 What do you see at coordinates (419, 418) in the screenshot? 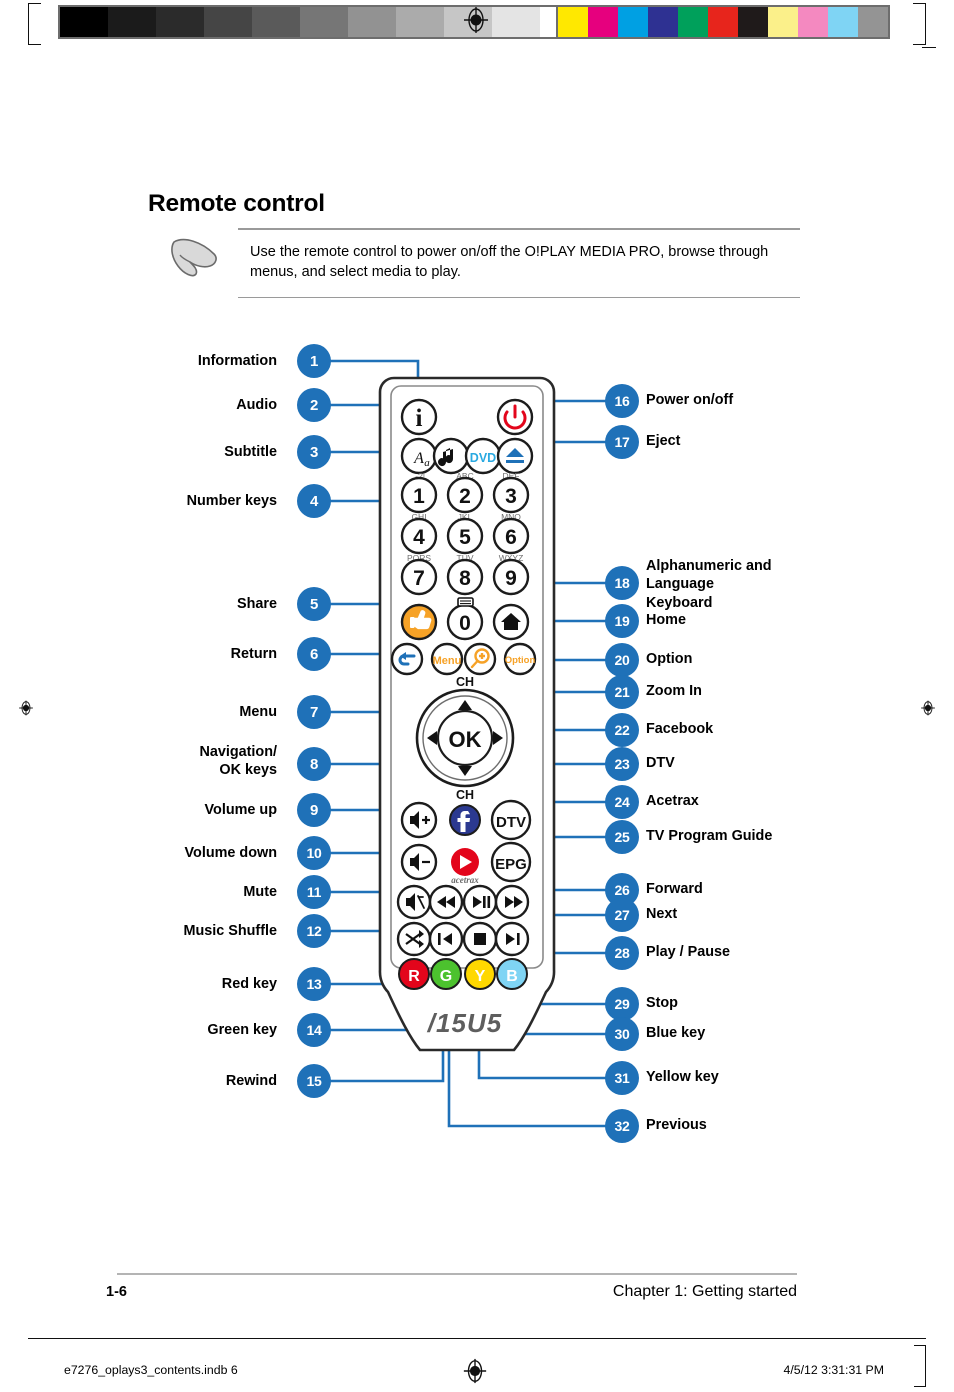
I see `svg-text: i` at bounding box center [419, 418].